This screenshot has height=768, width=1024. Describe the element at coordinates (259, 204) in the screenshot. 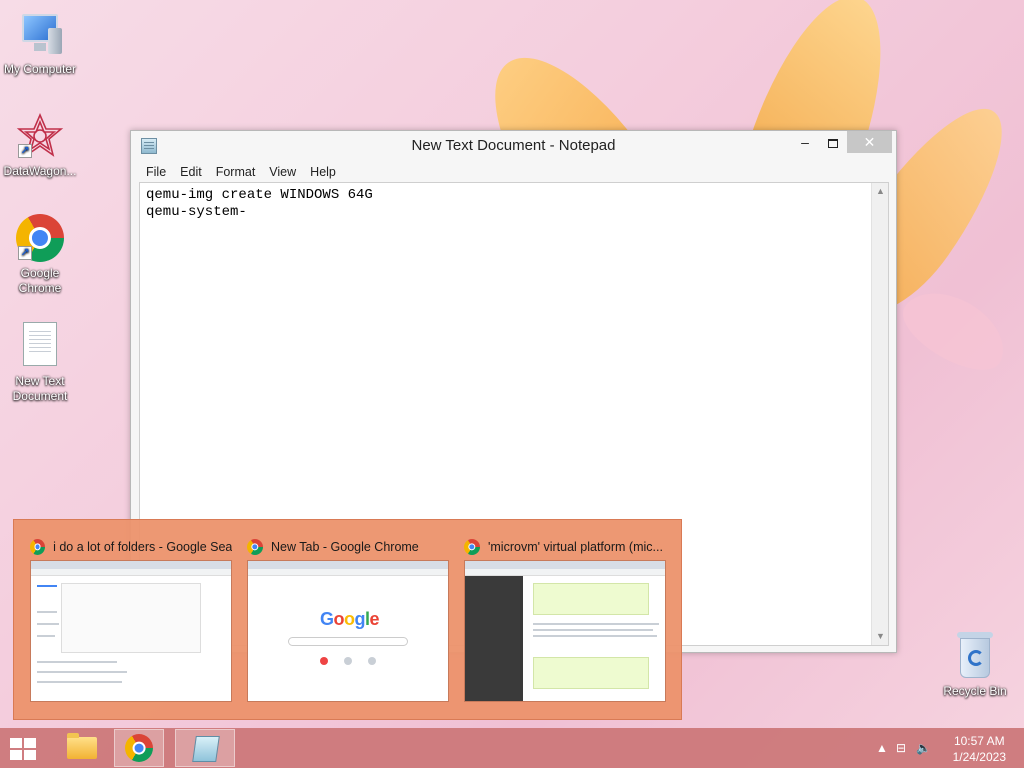

I see `editor-content: qemu-img create WINDOWS 64G qemu-system-` at that location.